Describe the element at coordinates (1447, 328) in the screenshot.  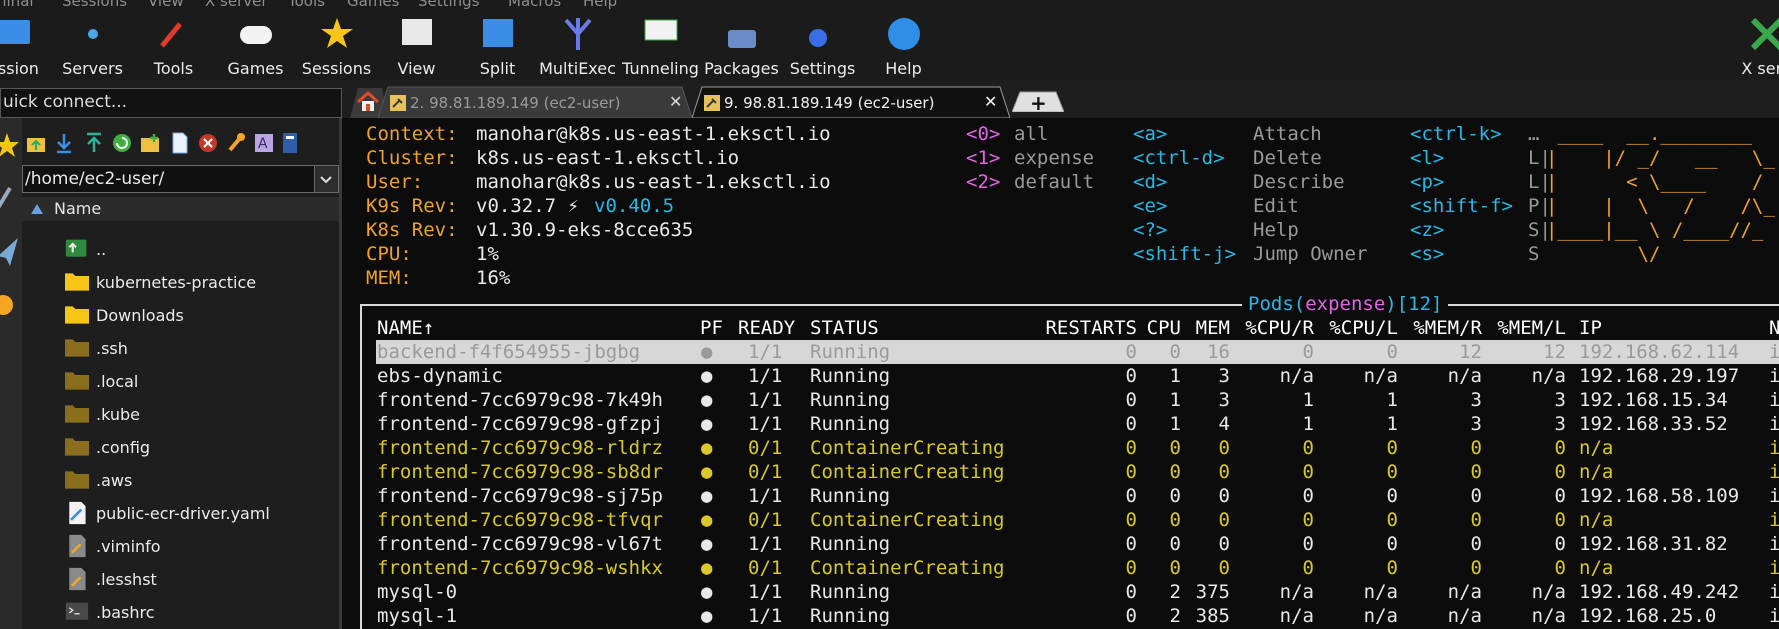
I see `column-header: %MEM/R` at that location.